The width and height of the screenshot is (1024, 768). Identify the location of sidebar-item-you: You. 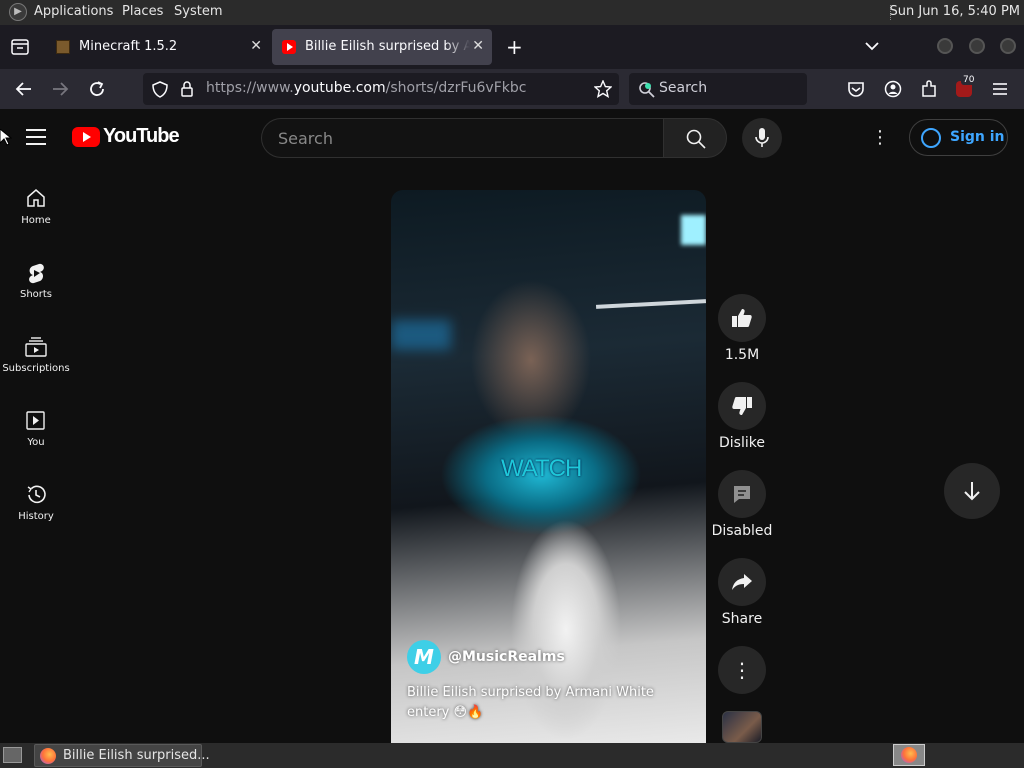
(36, 442).